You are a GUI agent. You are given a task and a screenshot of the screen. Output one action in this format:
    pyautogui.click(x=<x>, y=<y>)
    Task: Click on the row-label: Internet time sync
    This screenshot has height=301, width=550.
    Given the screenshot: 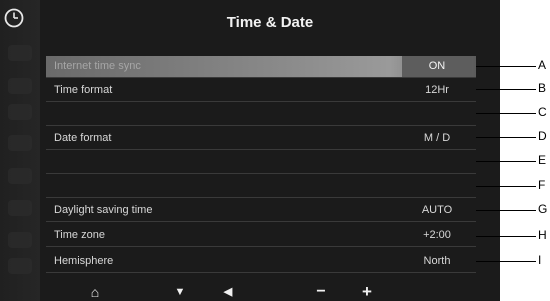 What is the action you would take?
    pyautogui.click(x=97, y=66)
    